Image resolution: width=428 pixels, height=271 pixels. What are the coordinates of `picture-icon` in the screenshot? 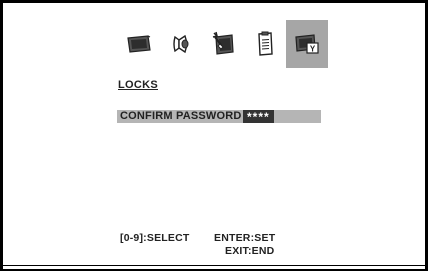 It's located at (139, 44).